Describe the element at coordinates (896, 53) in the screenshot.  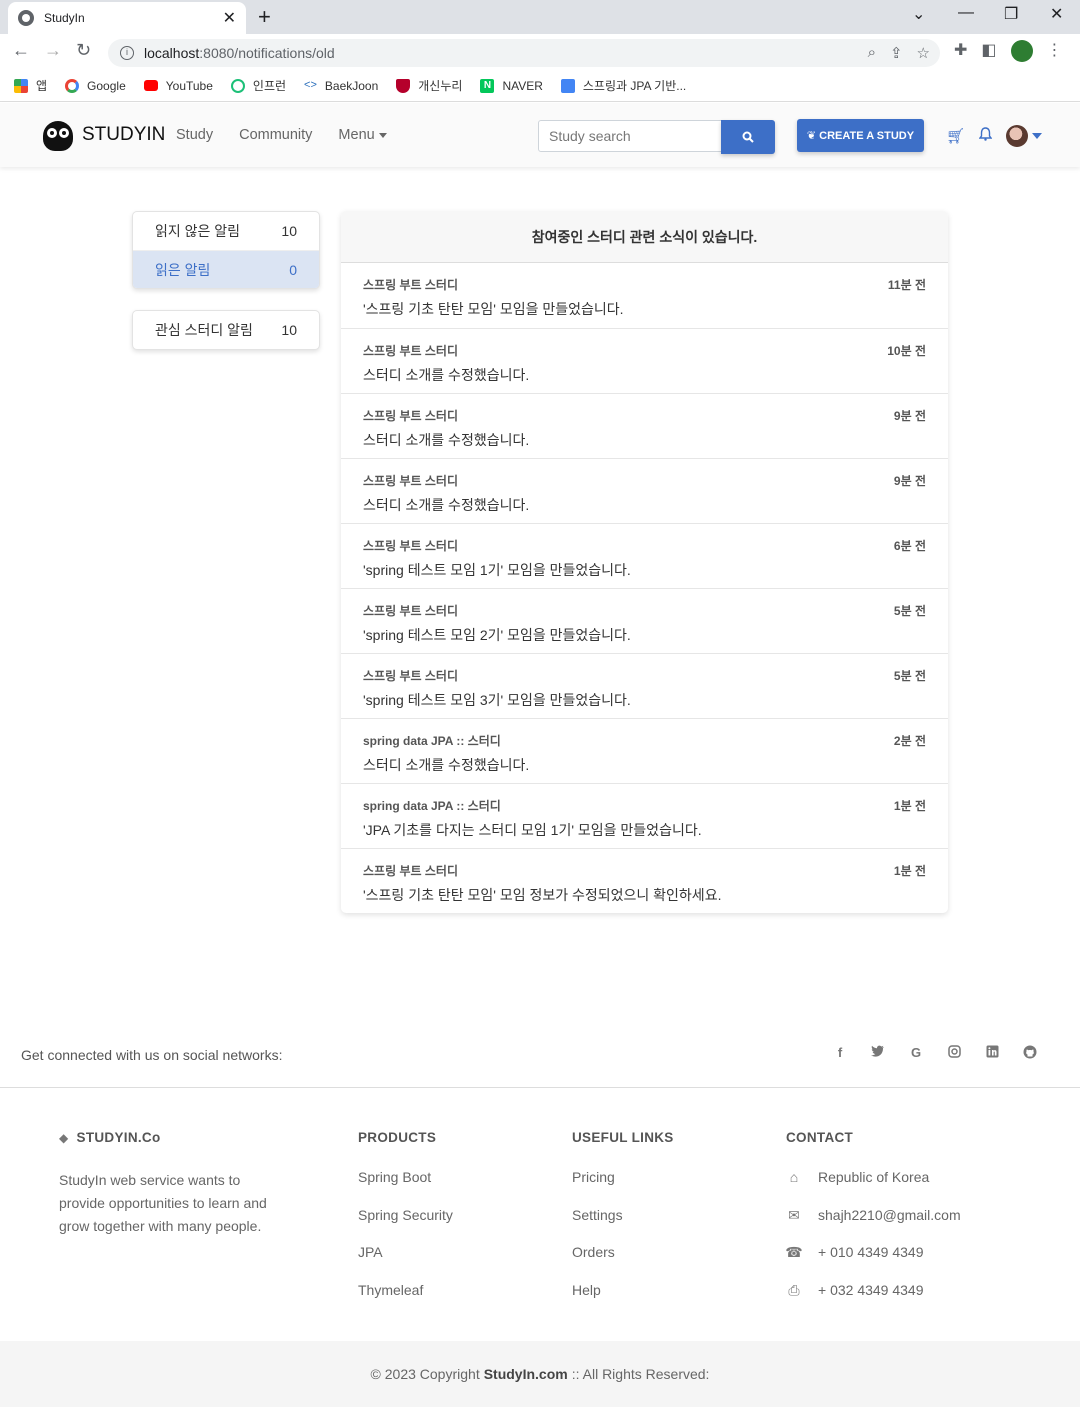
I see `share-icon: ⇪` at that location.